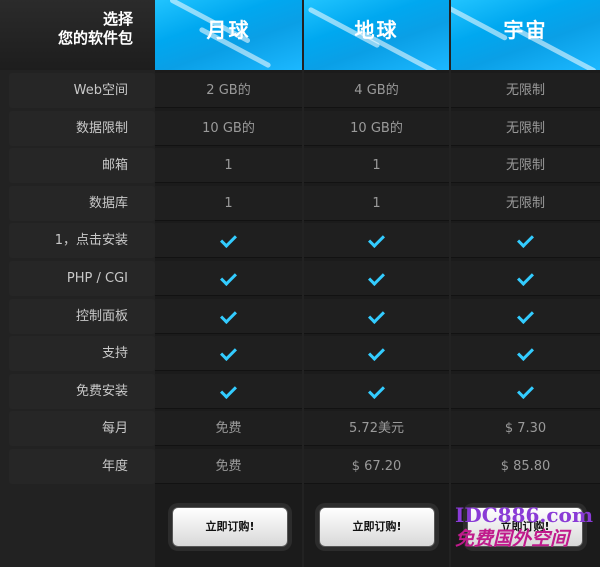 Image resolution: width=600 pixels, height=567 pixels. Describe the element at coordinates (82, 391) in the screenshot. I see `feature-label: 免费安装` at that location.